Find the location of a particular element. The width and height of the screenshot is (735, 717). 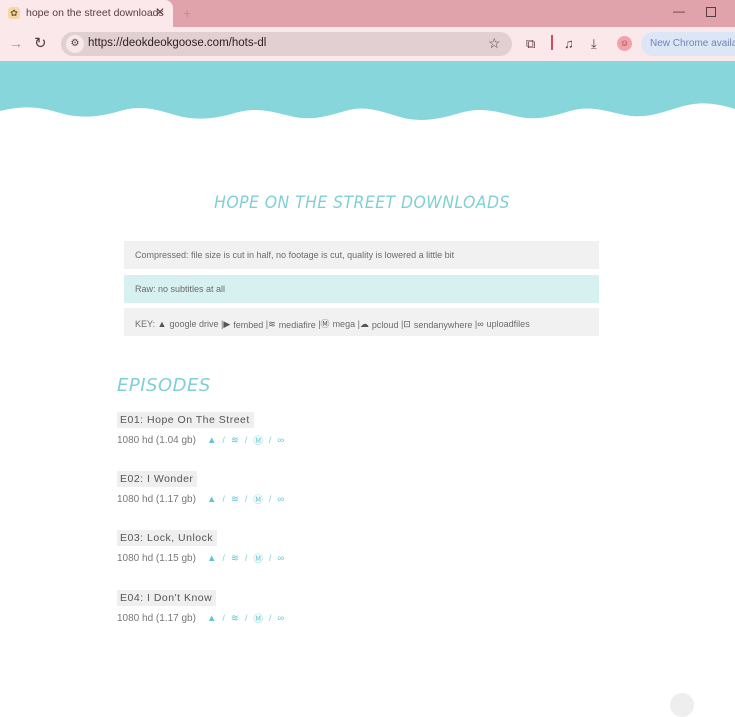

key-label: KEY: is located at coordinates (145, 324).